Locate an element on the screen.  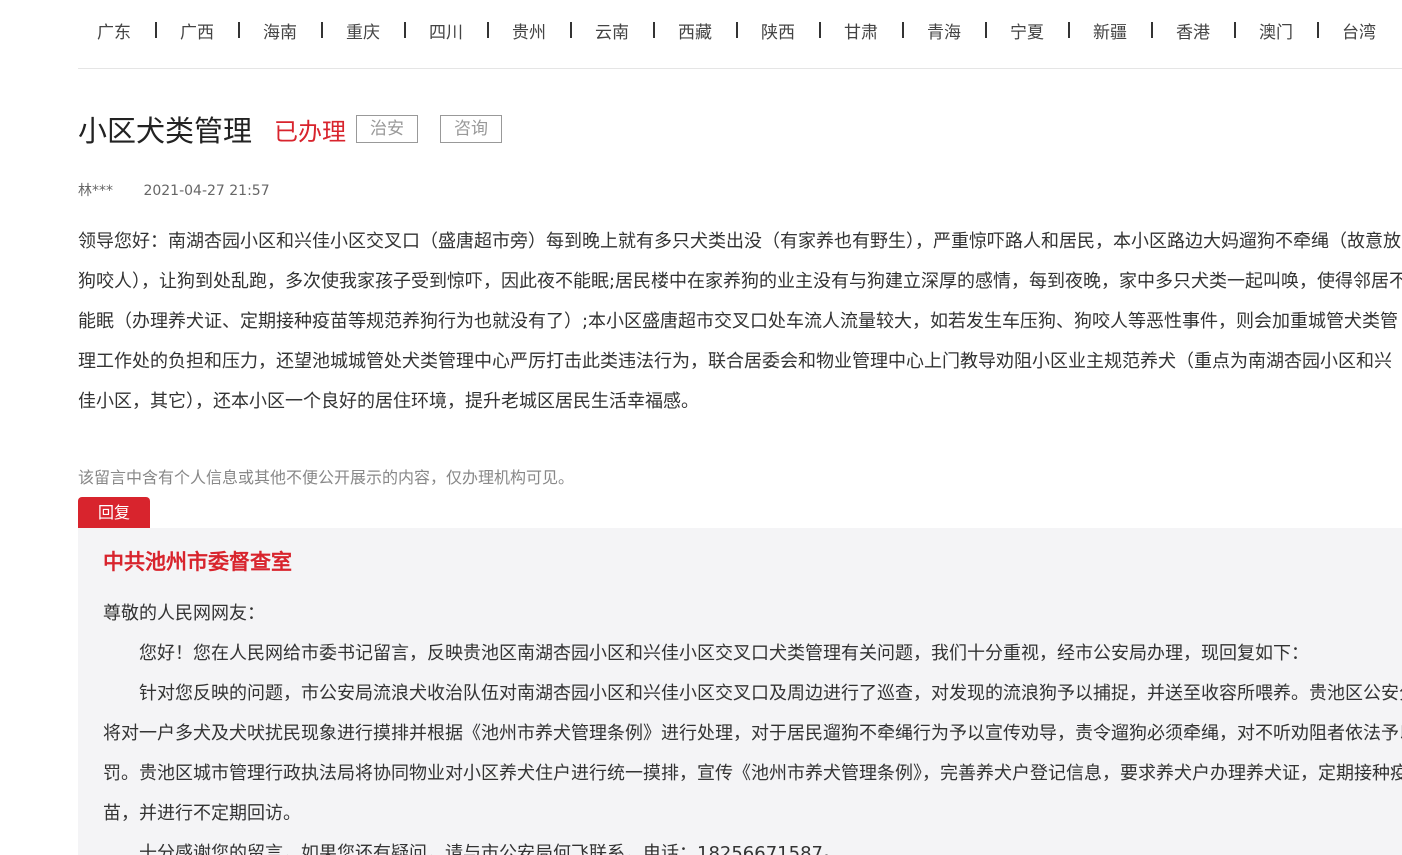
region-nav: 广东 广西 海南 重庆 四川 贵州 云南 西藏 陕西 甘肃 青海 宁夏 新疆 香港 澳门 台湾 is located at coordinates (740, 34).